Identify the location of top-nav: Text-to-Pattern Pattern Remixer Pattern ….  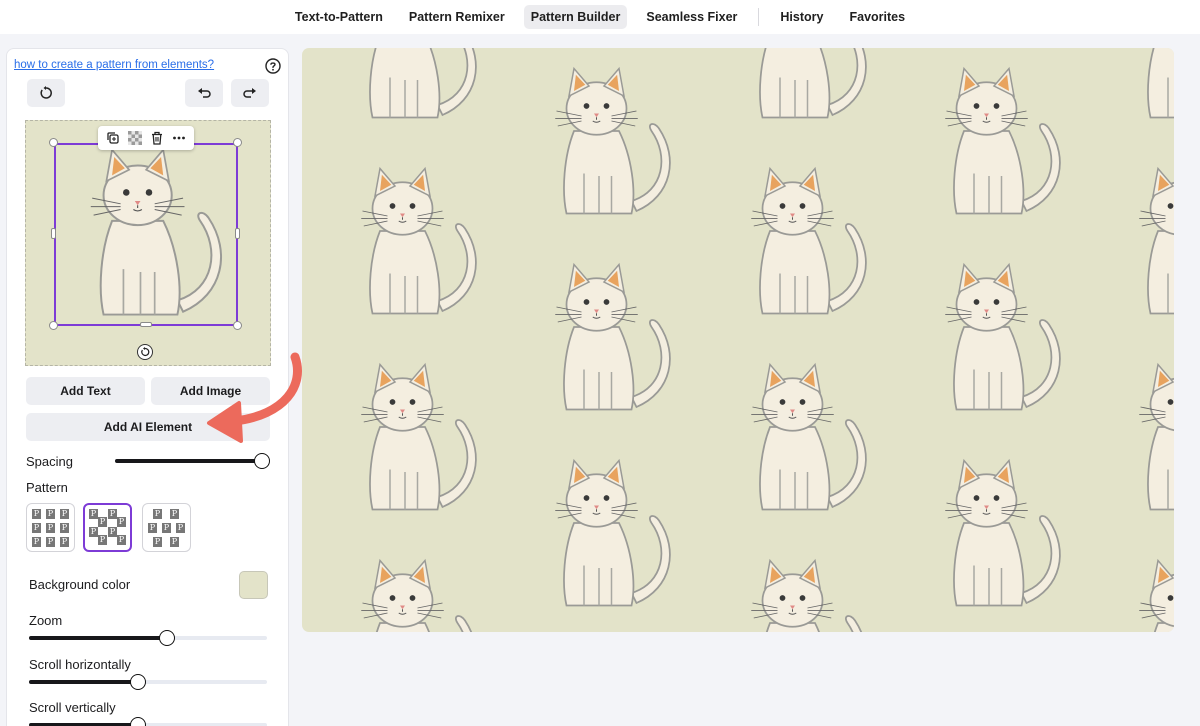
(600, 17).